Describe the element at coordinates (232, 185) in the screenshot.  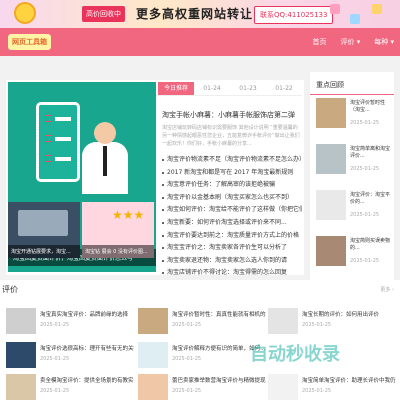
I see `list-item: 淘宝意评价任务：了解高审的该拒绝被骗` at that location.